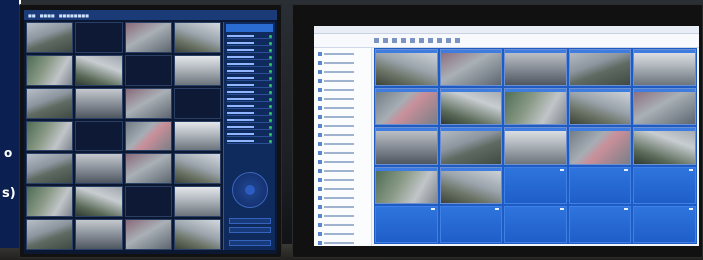  Describe the element at coordinates (74, 15) in the screenshot. I see `left-screen-tab: ■■■■■■■■` at that location.